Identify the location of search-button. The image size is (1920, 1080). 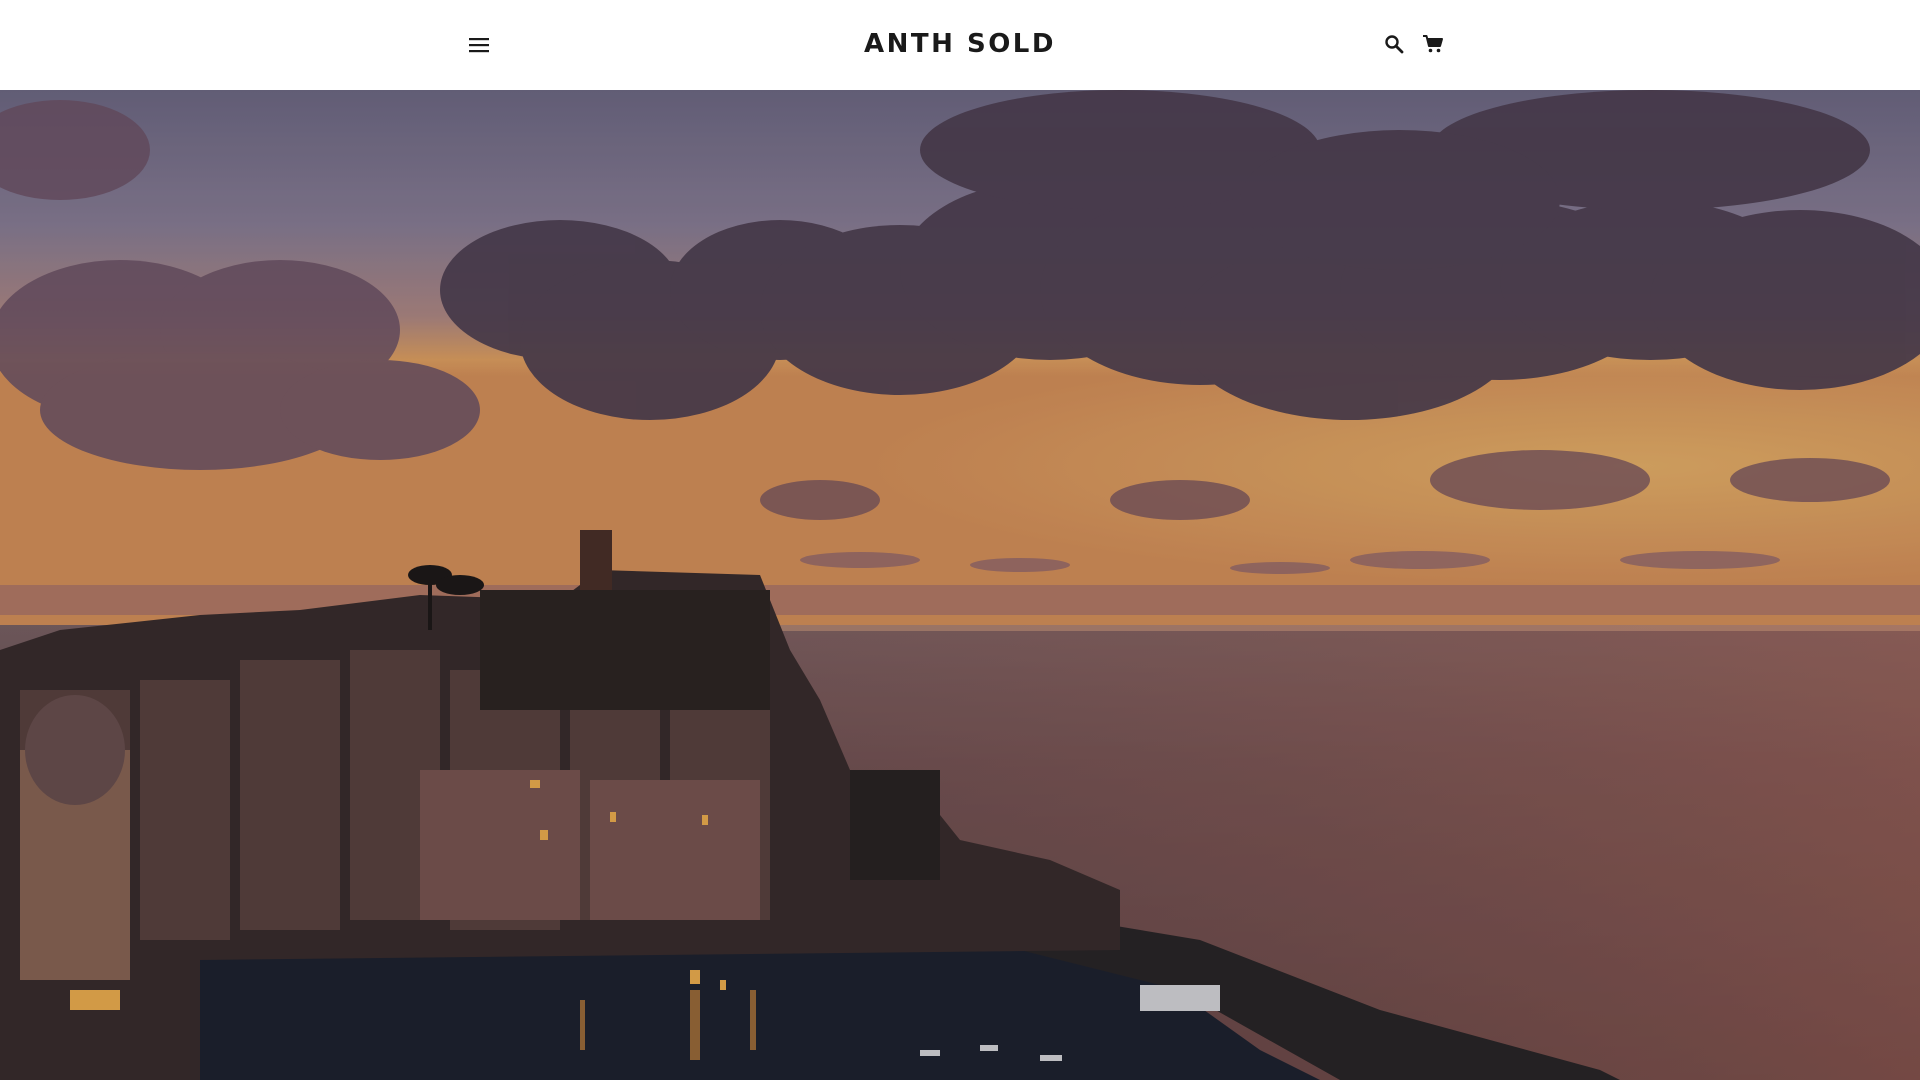
(1394, 44).